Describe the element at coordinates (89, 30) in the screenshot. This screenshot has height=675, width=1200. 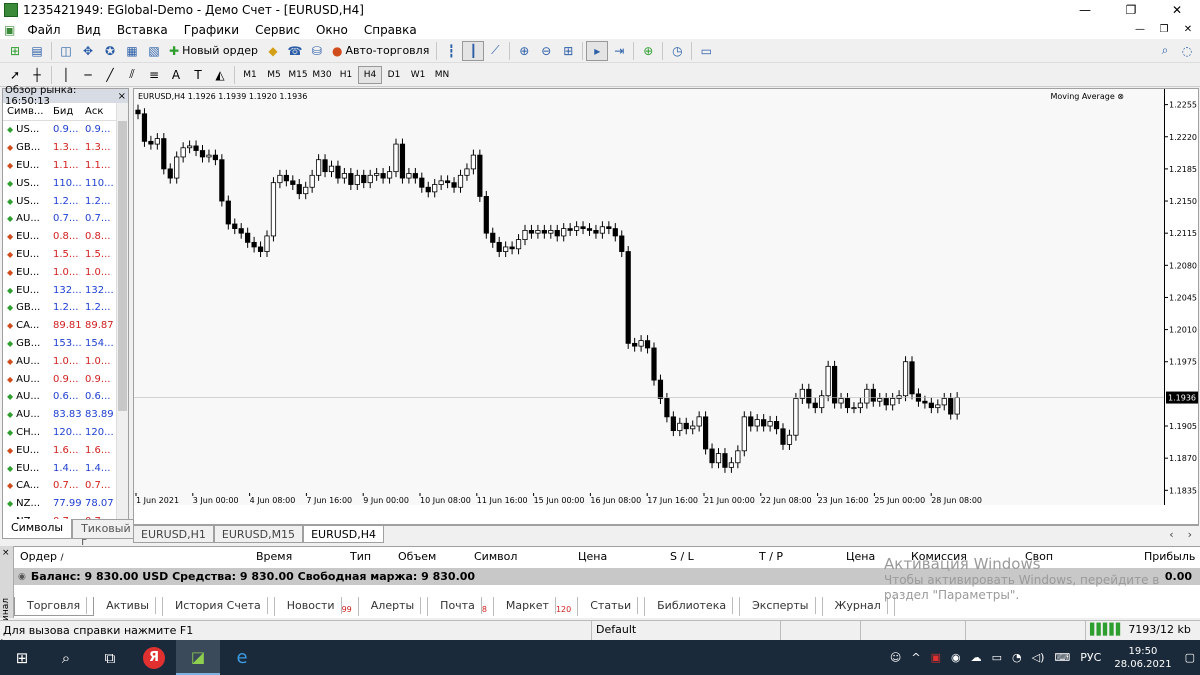
I see `menu-view: Вид` at that location.